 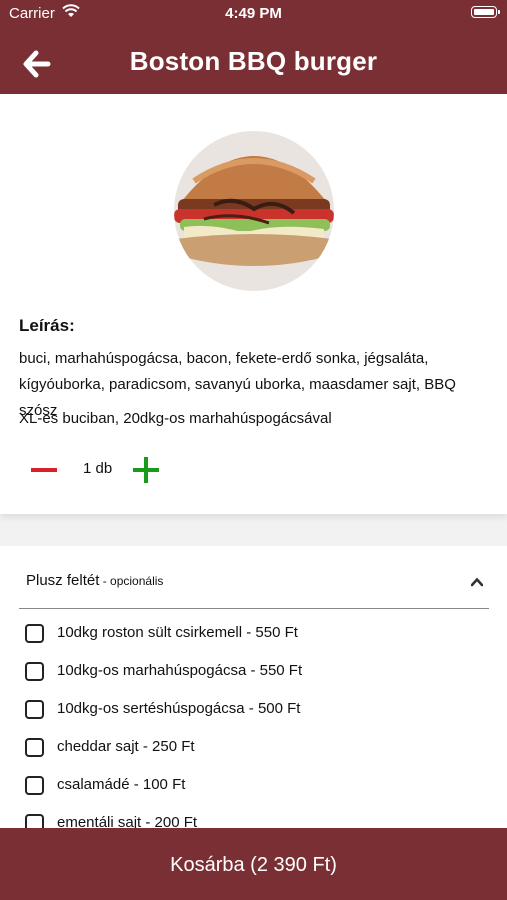 I want to click on option-item: 10dkg roston sült csirkemell - 550 Ft, so click(x=255, y=639).